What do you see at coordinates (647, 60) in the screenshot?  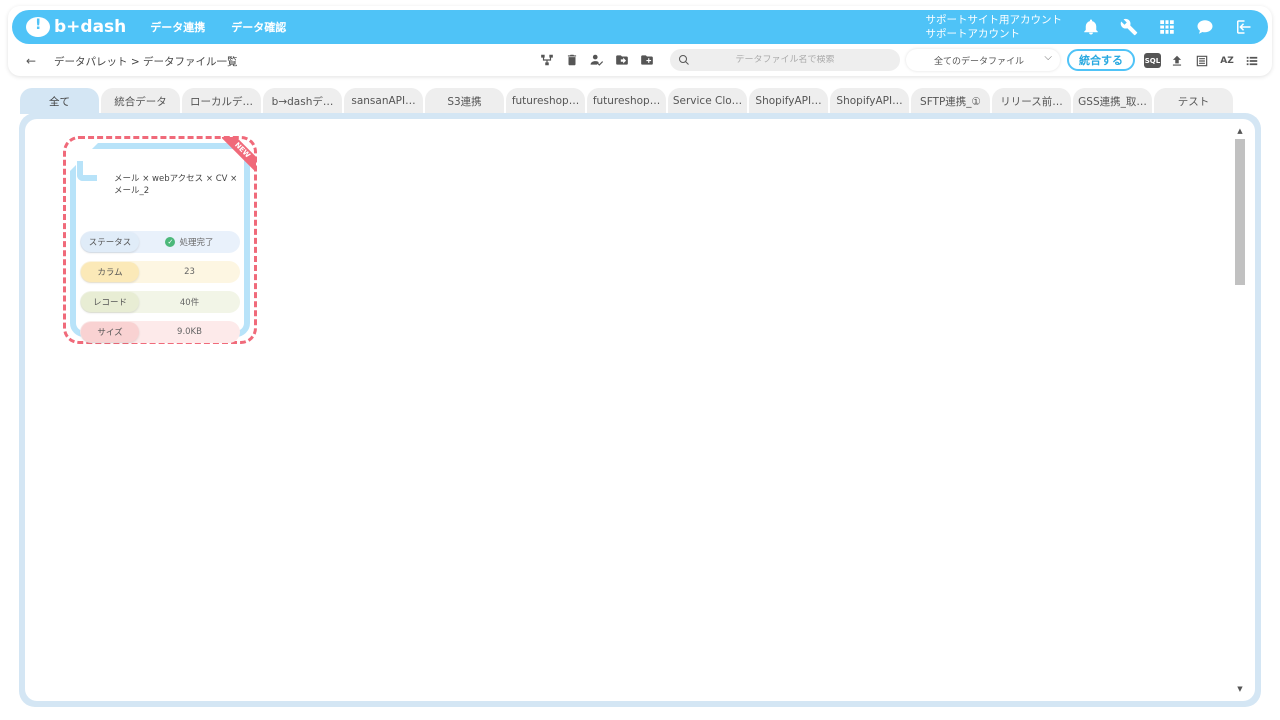 I see `folder-add-icon` at bounding box center [647, 60].